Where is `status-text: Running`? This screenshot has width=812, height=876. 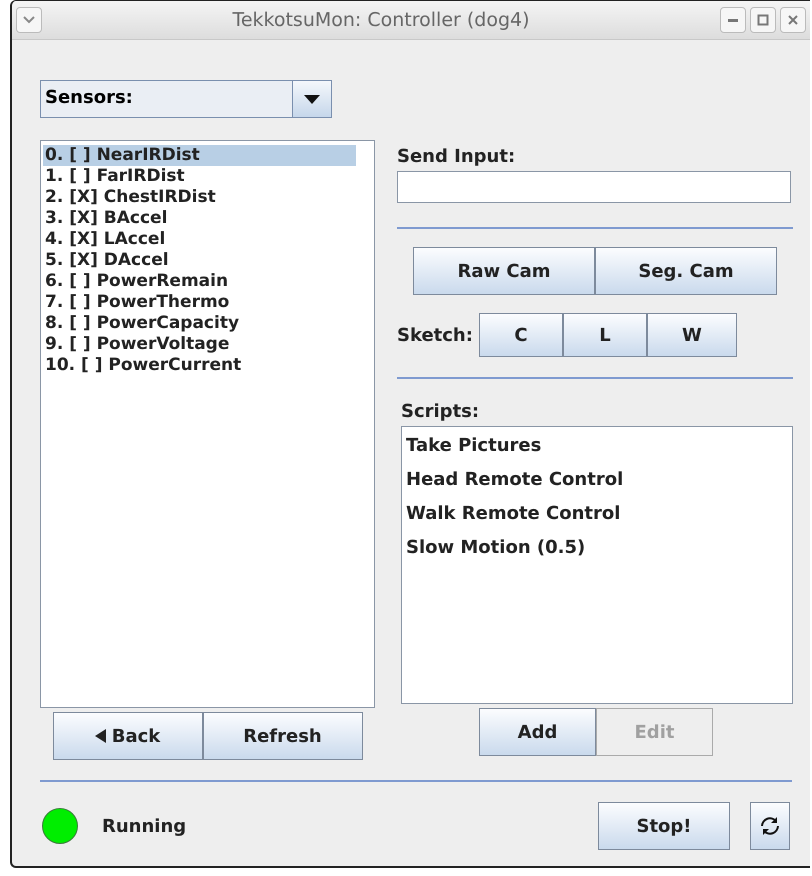
status-text: Running is located at coordinates (145, 826).